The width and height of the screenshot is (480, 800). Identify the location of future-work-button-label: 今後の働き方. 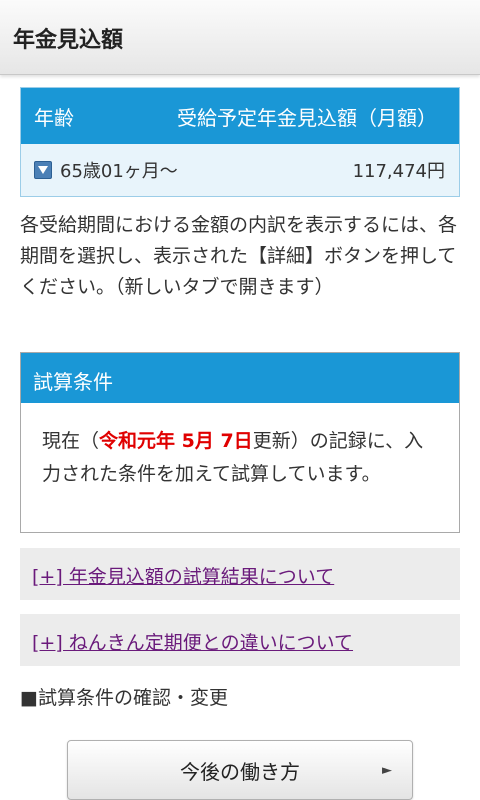
(240, 771).